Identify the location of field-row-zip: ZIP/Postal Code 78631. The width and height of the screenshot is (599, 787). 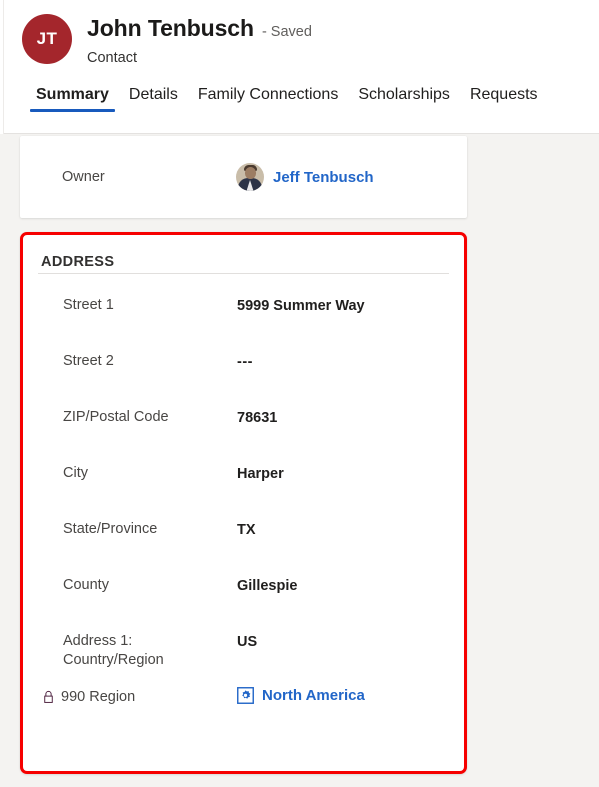
(243, 435).